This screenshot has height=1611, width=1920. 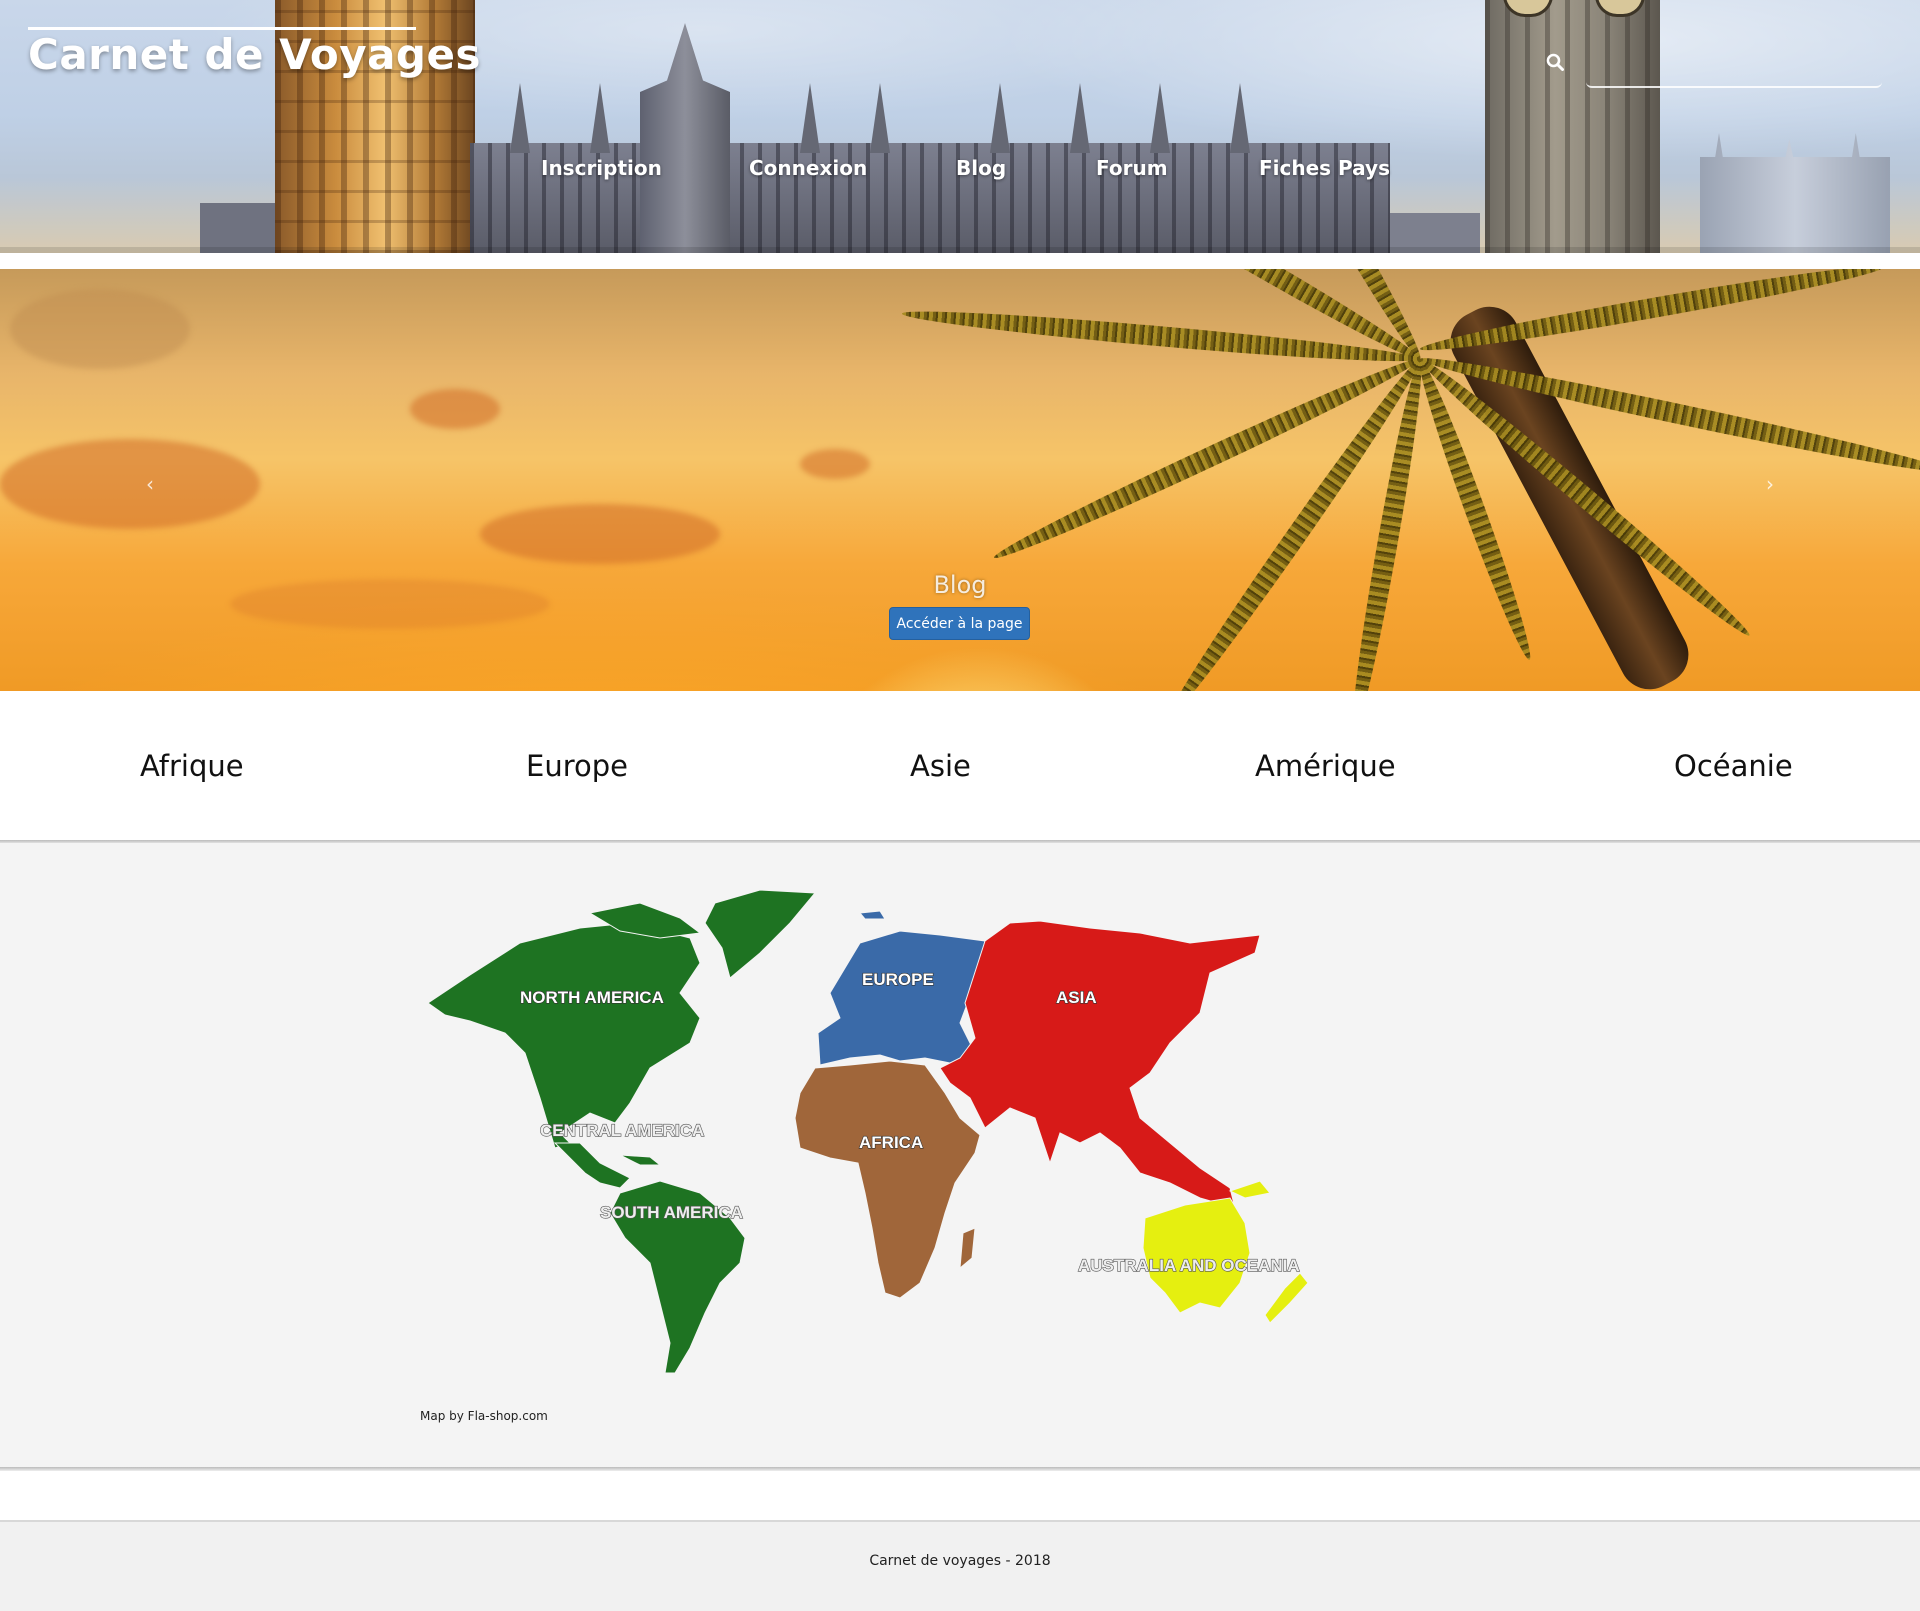 I want to click on site-brand: Carnet de Voyages, so click(x=254, y=54).